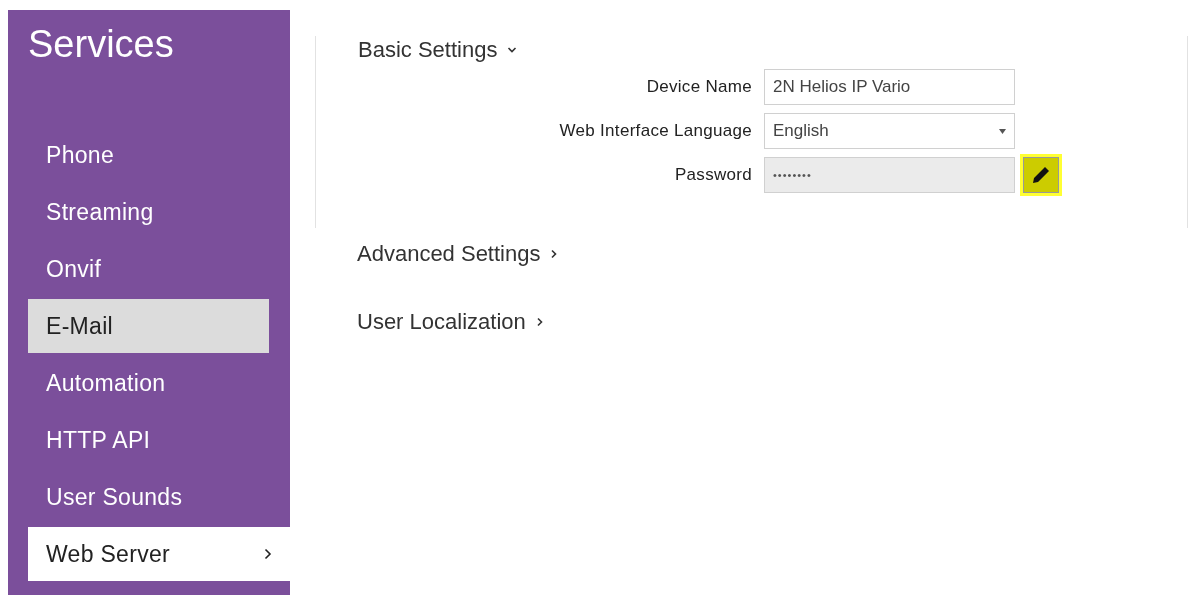 The width and height of the screenshot is (1196, 595). What do you see at coordinates (101, 44) in the screenshot?
I see `sidebar-title: Services` at bounding box center [101, 44].